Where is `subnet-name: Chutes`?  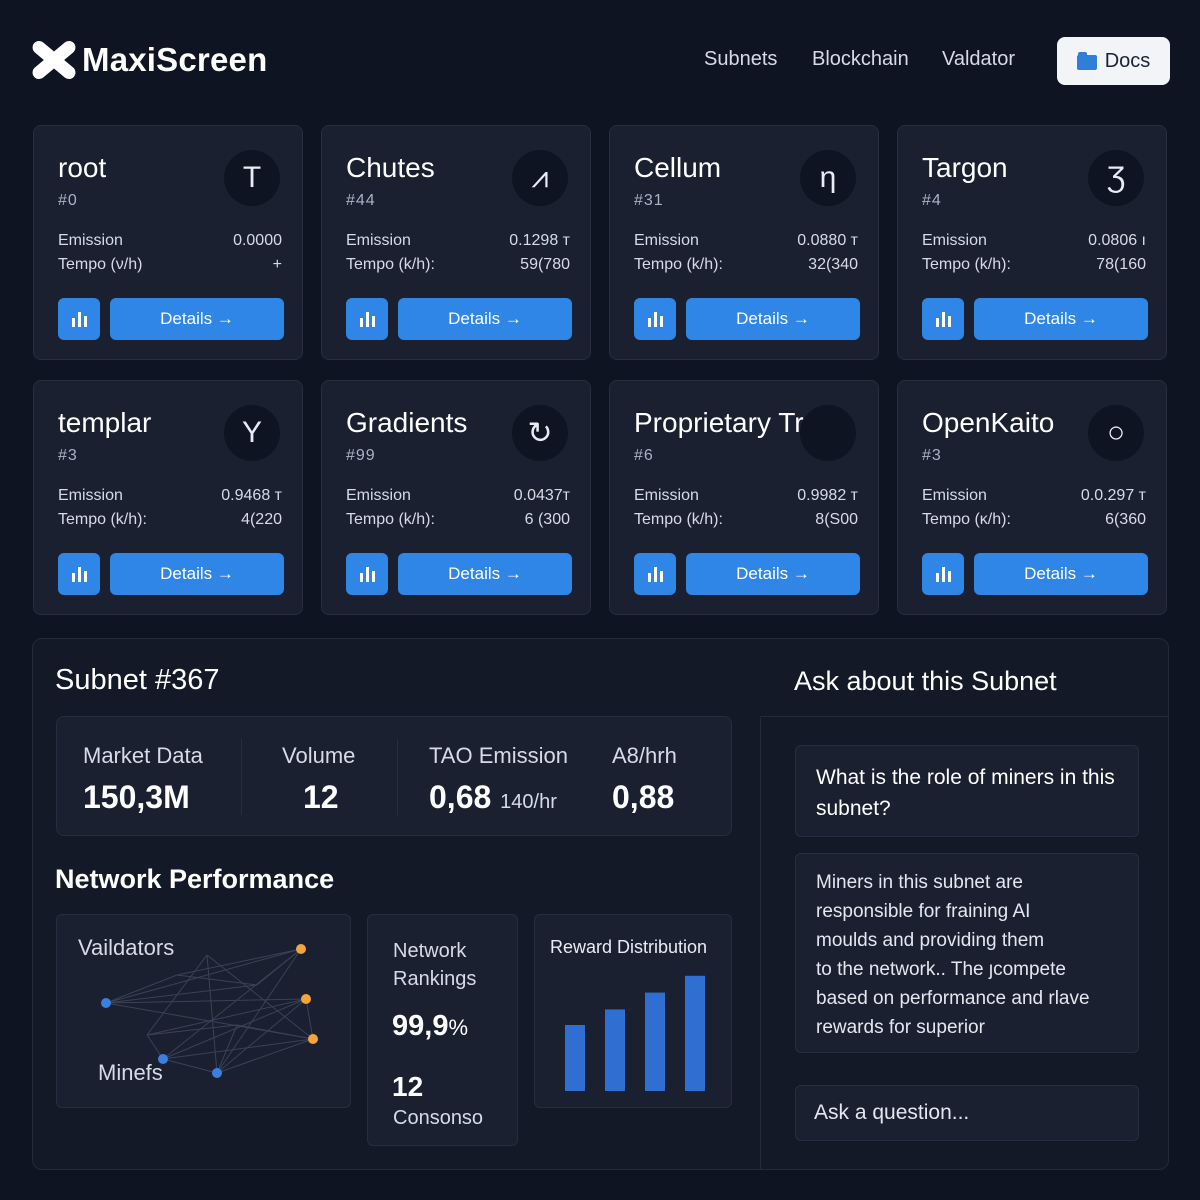
subnet-name: Chutes is located at coordinates (390, 167).